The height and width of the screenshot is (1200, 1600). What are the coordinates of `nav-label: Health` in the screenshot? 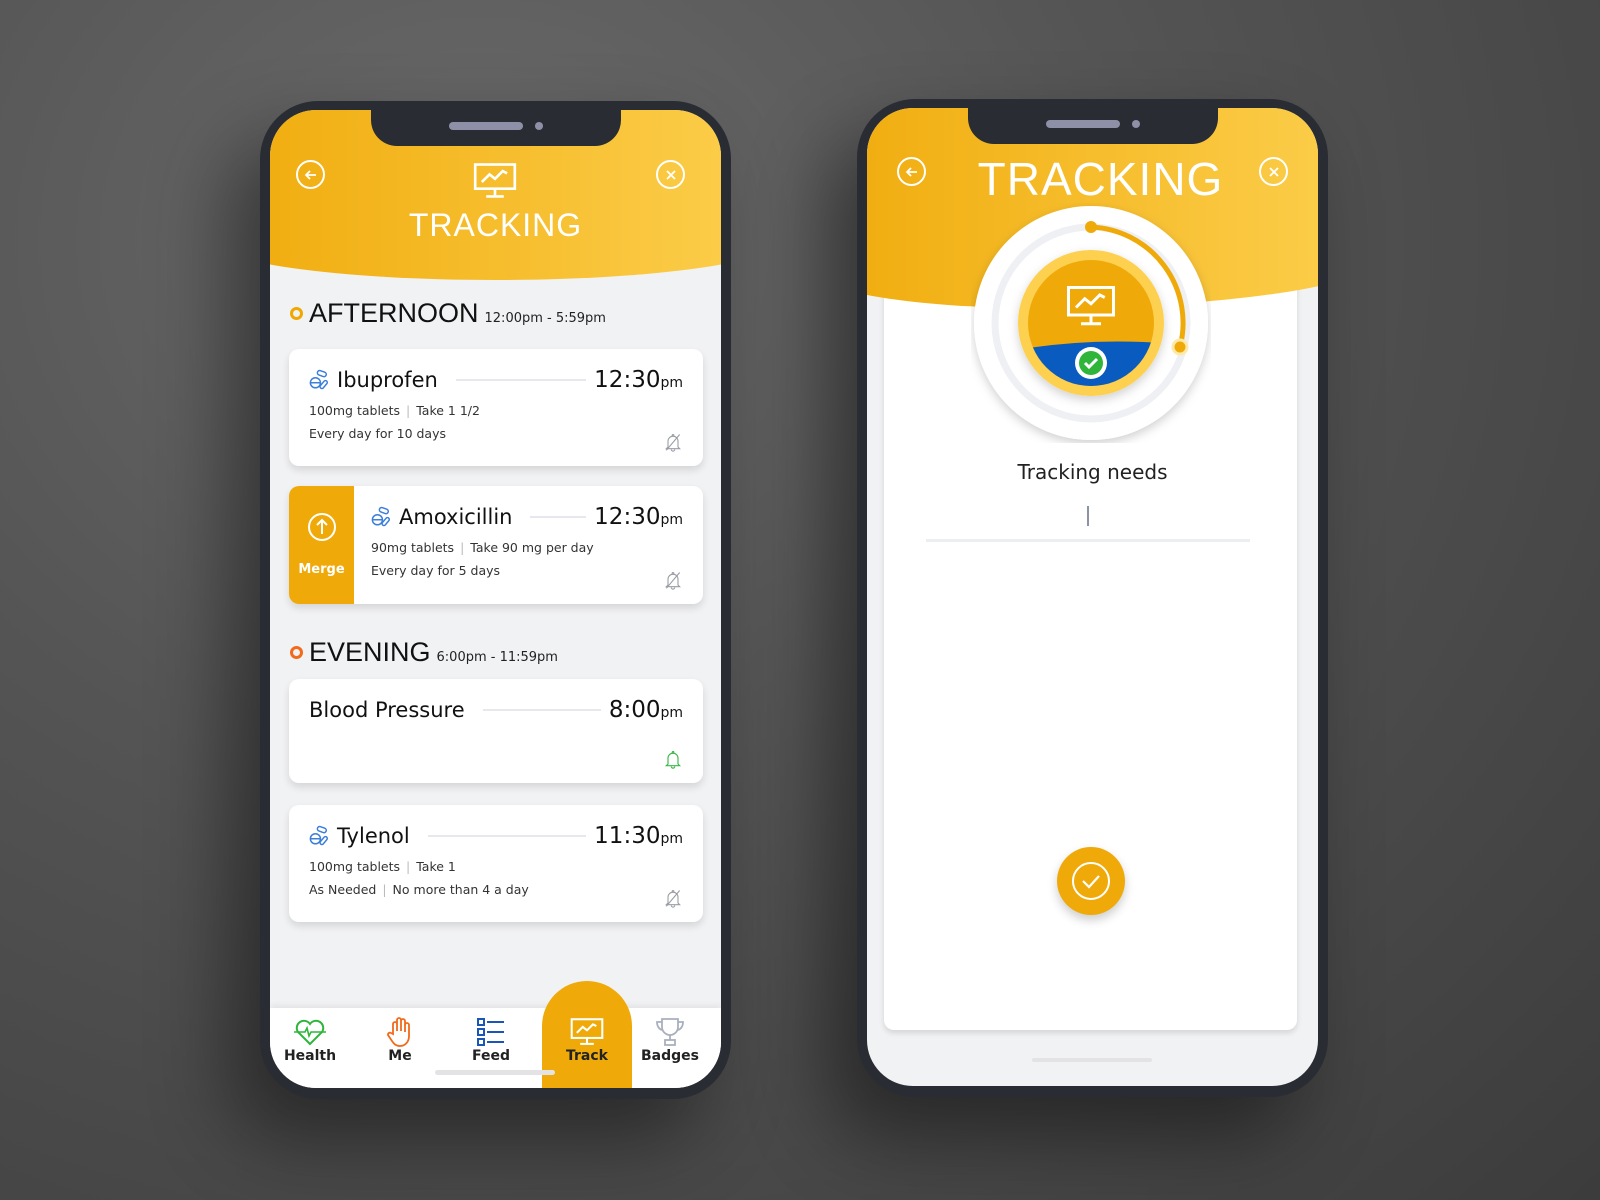 It's located at (310, 1056).